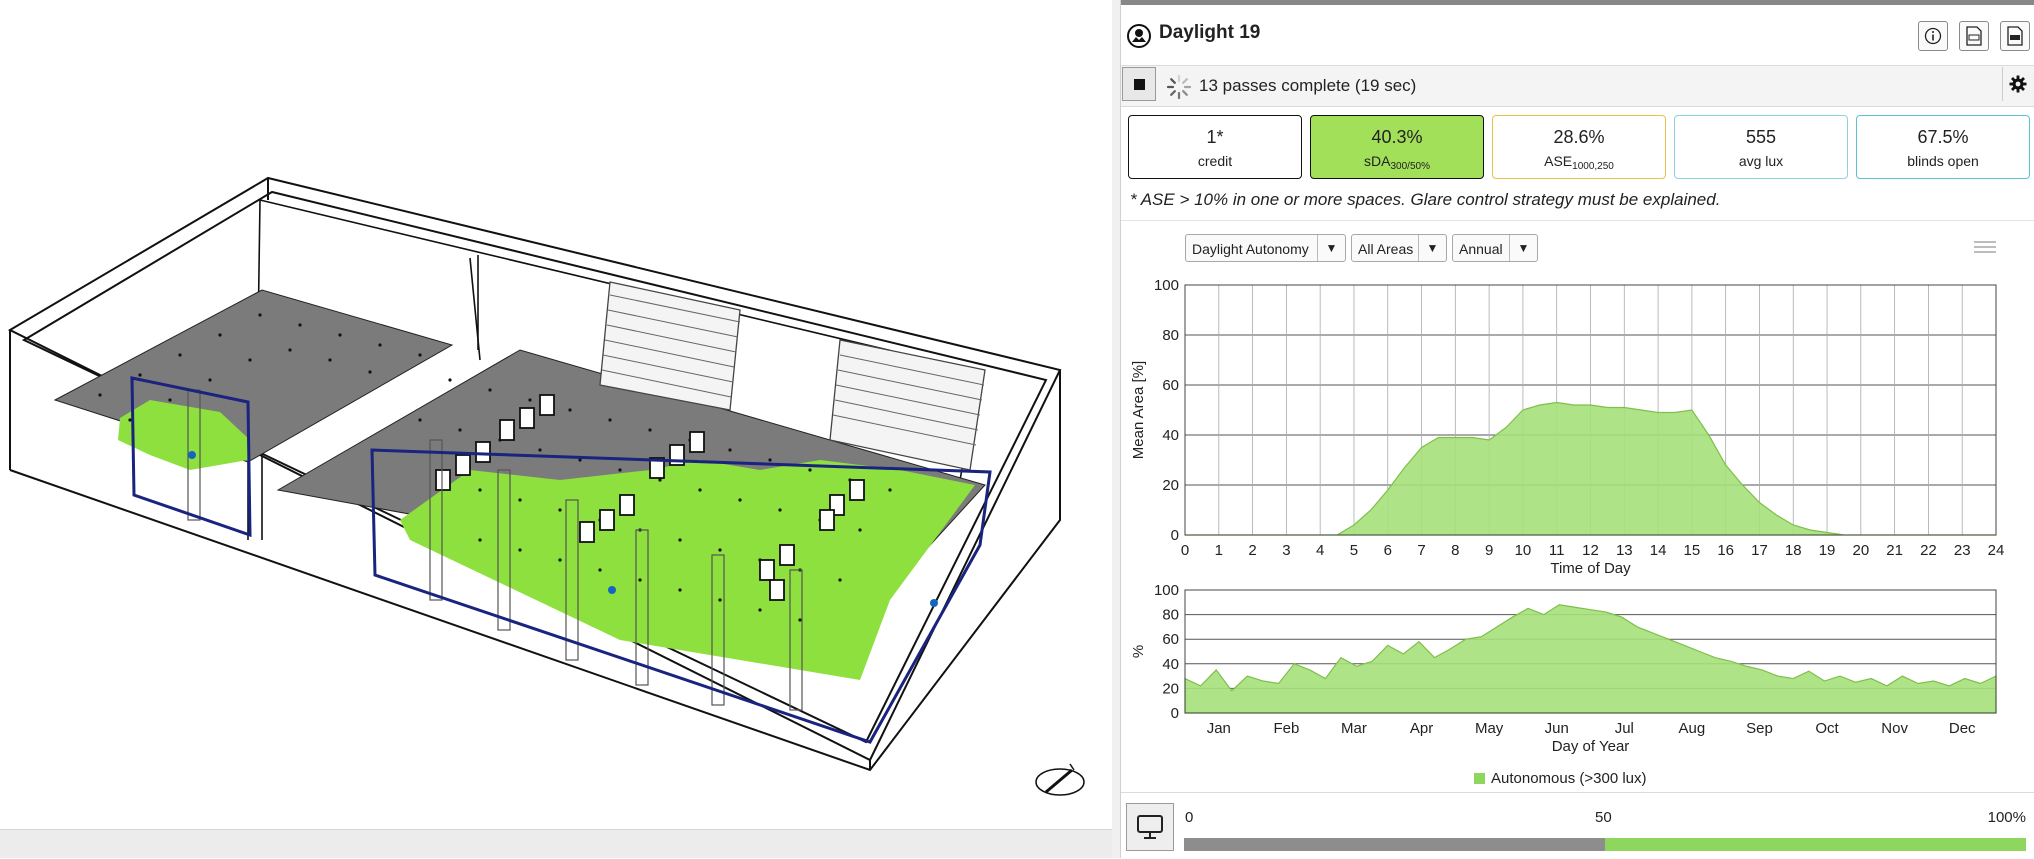 The height and width of the screenshot is (859, 2034). What do you see at coordinates (1397, 162) in the screenshot?
I see `sda-label: sDA300/50%` at bounding box center [1397, 162].